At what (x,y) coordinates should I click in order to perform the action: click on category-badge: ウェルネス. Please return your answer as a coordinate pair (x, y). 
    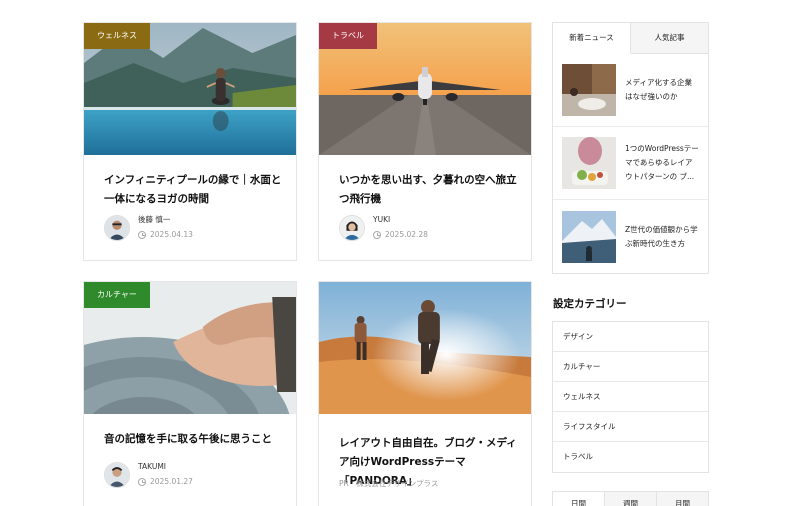
    Looking at the image, I should click on (117, 36).